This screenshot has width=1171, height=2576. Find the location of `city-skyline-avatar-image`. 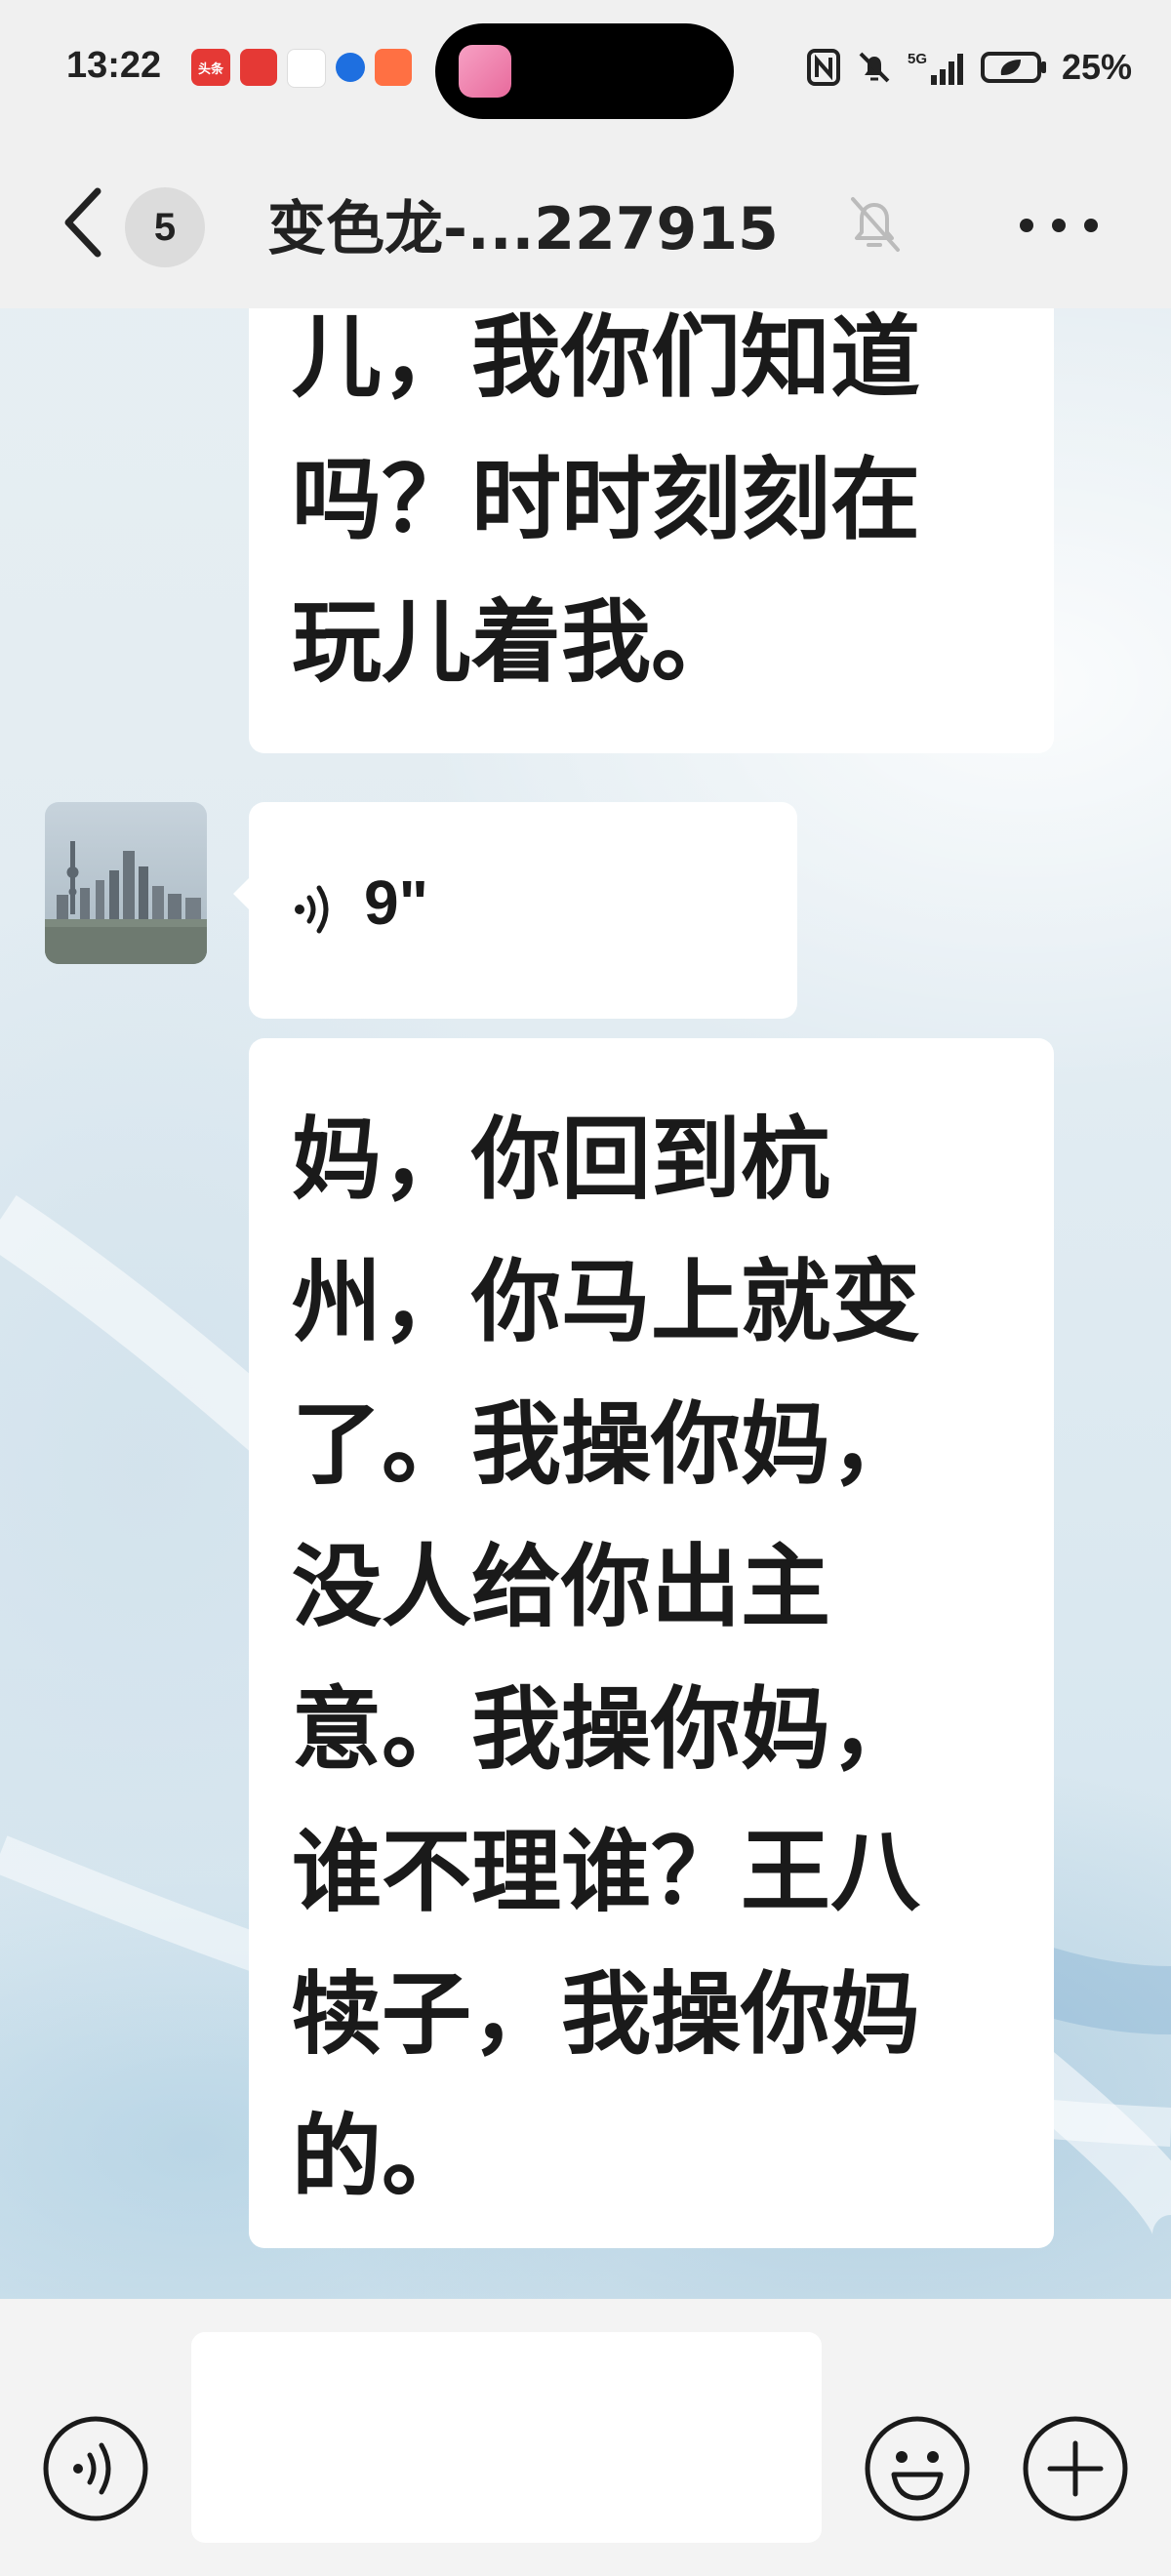

city-skyline-avatar-image is located at coordinates (126, 883).